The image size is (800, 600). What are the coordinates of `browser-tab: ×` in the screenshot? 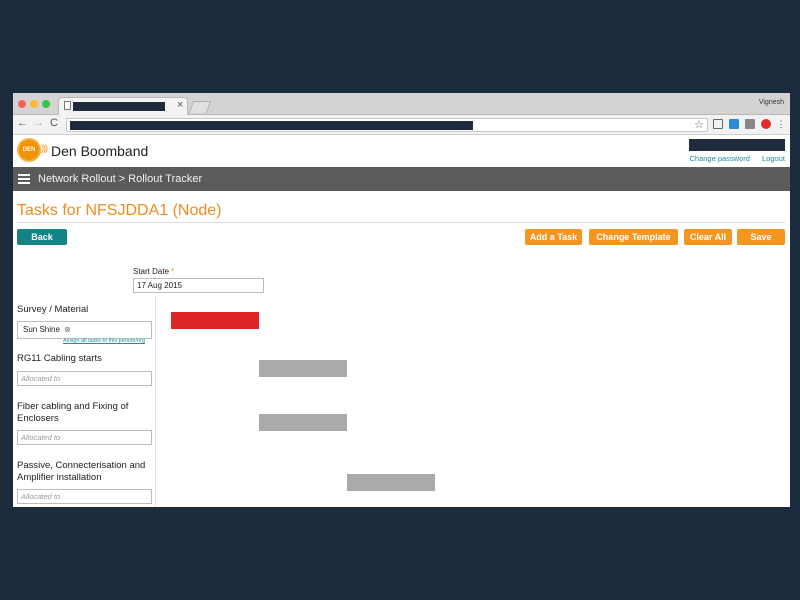 It's located at (123, 106).